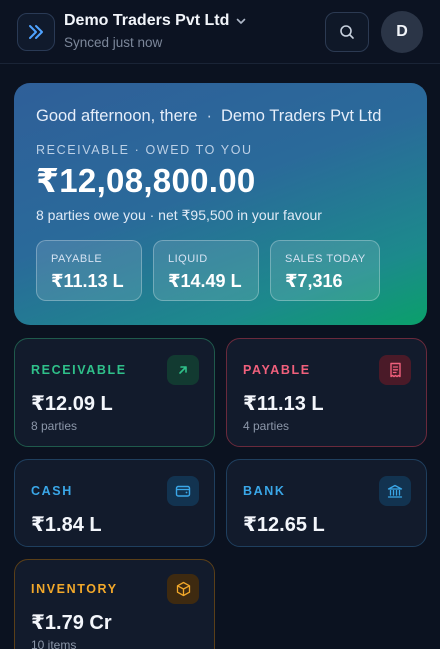  What do you see at coordinates (54, 643) in the screenshot?
I see `card-subtext: 10 items` at bounding box center [54, 643].